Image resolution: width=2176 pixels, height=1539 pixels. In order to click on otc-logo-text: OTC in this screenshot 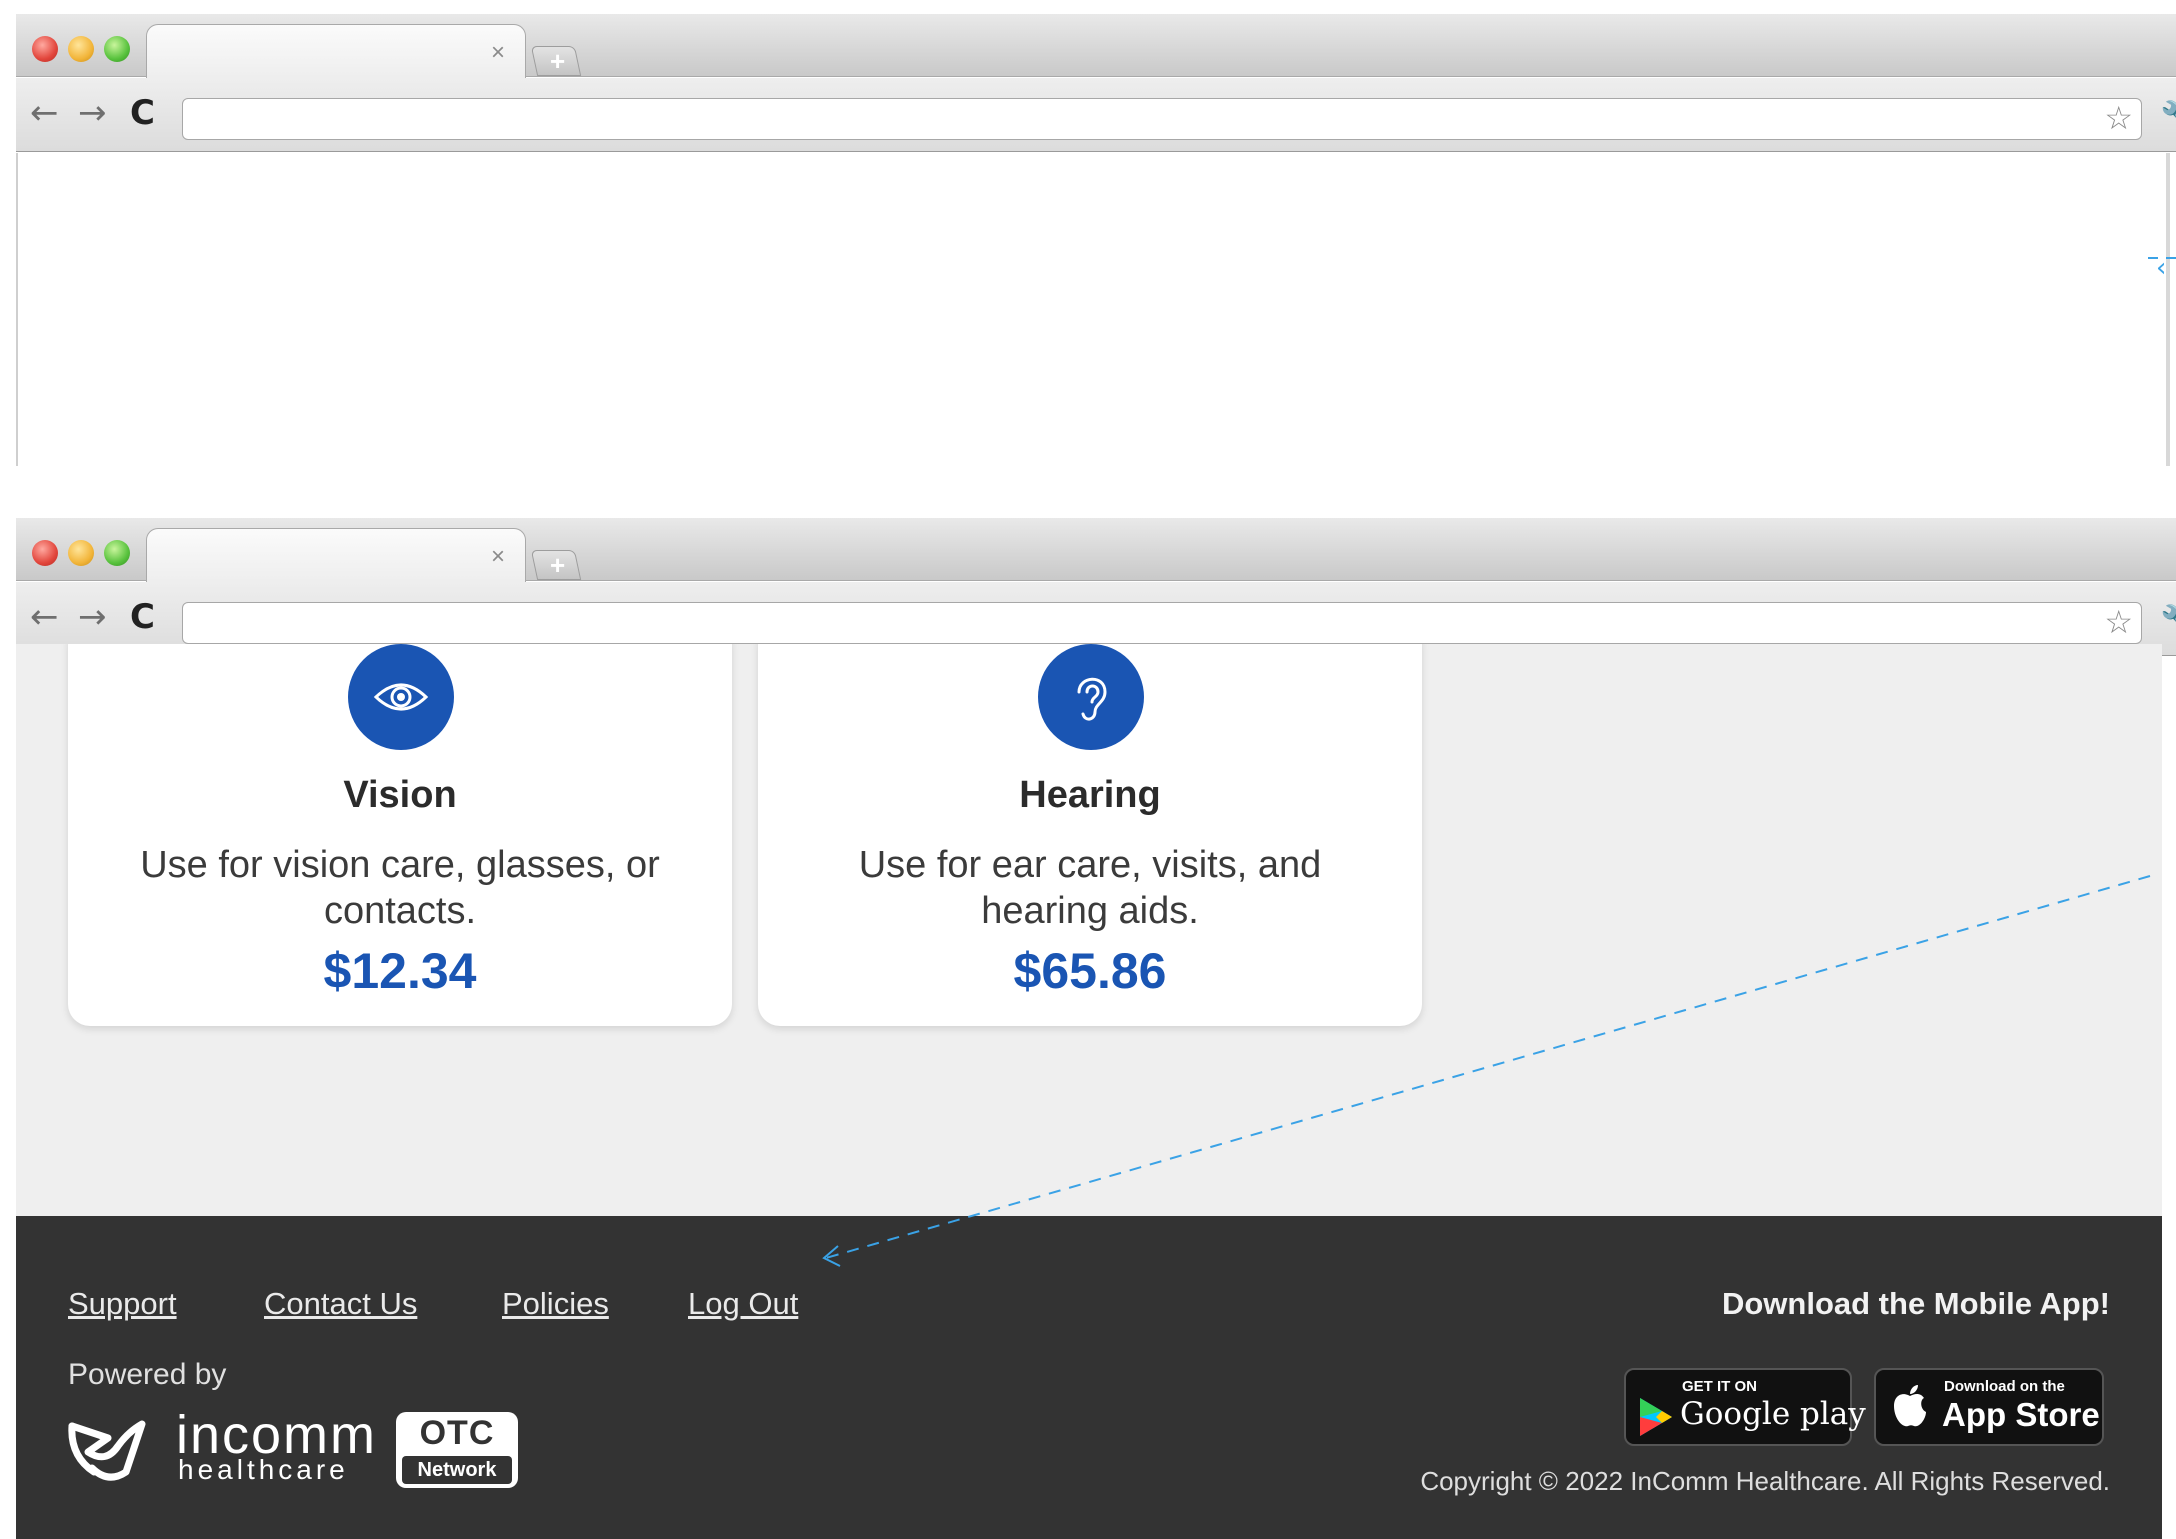, I will do `click(457, 1433)`.